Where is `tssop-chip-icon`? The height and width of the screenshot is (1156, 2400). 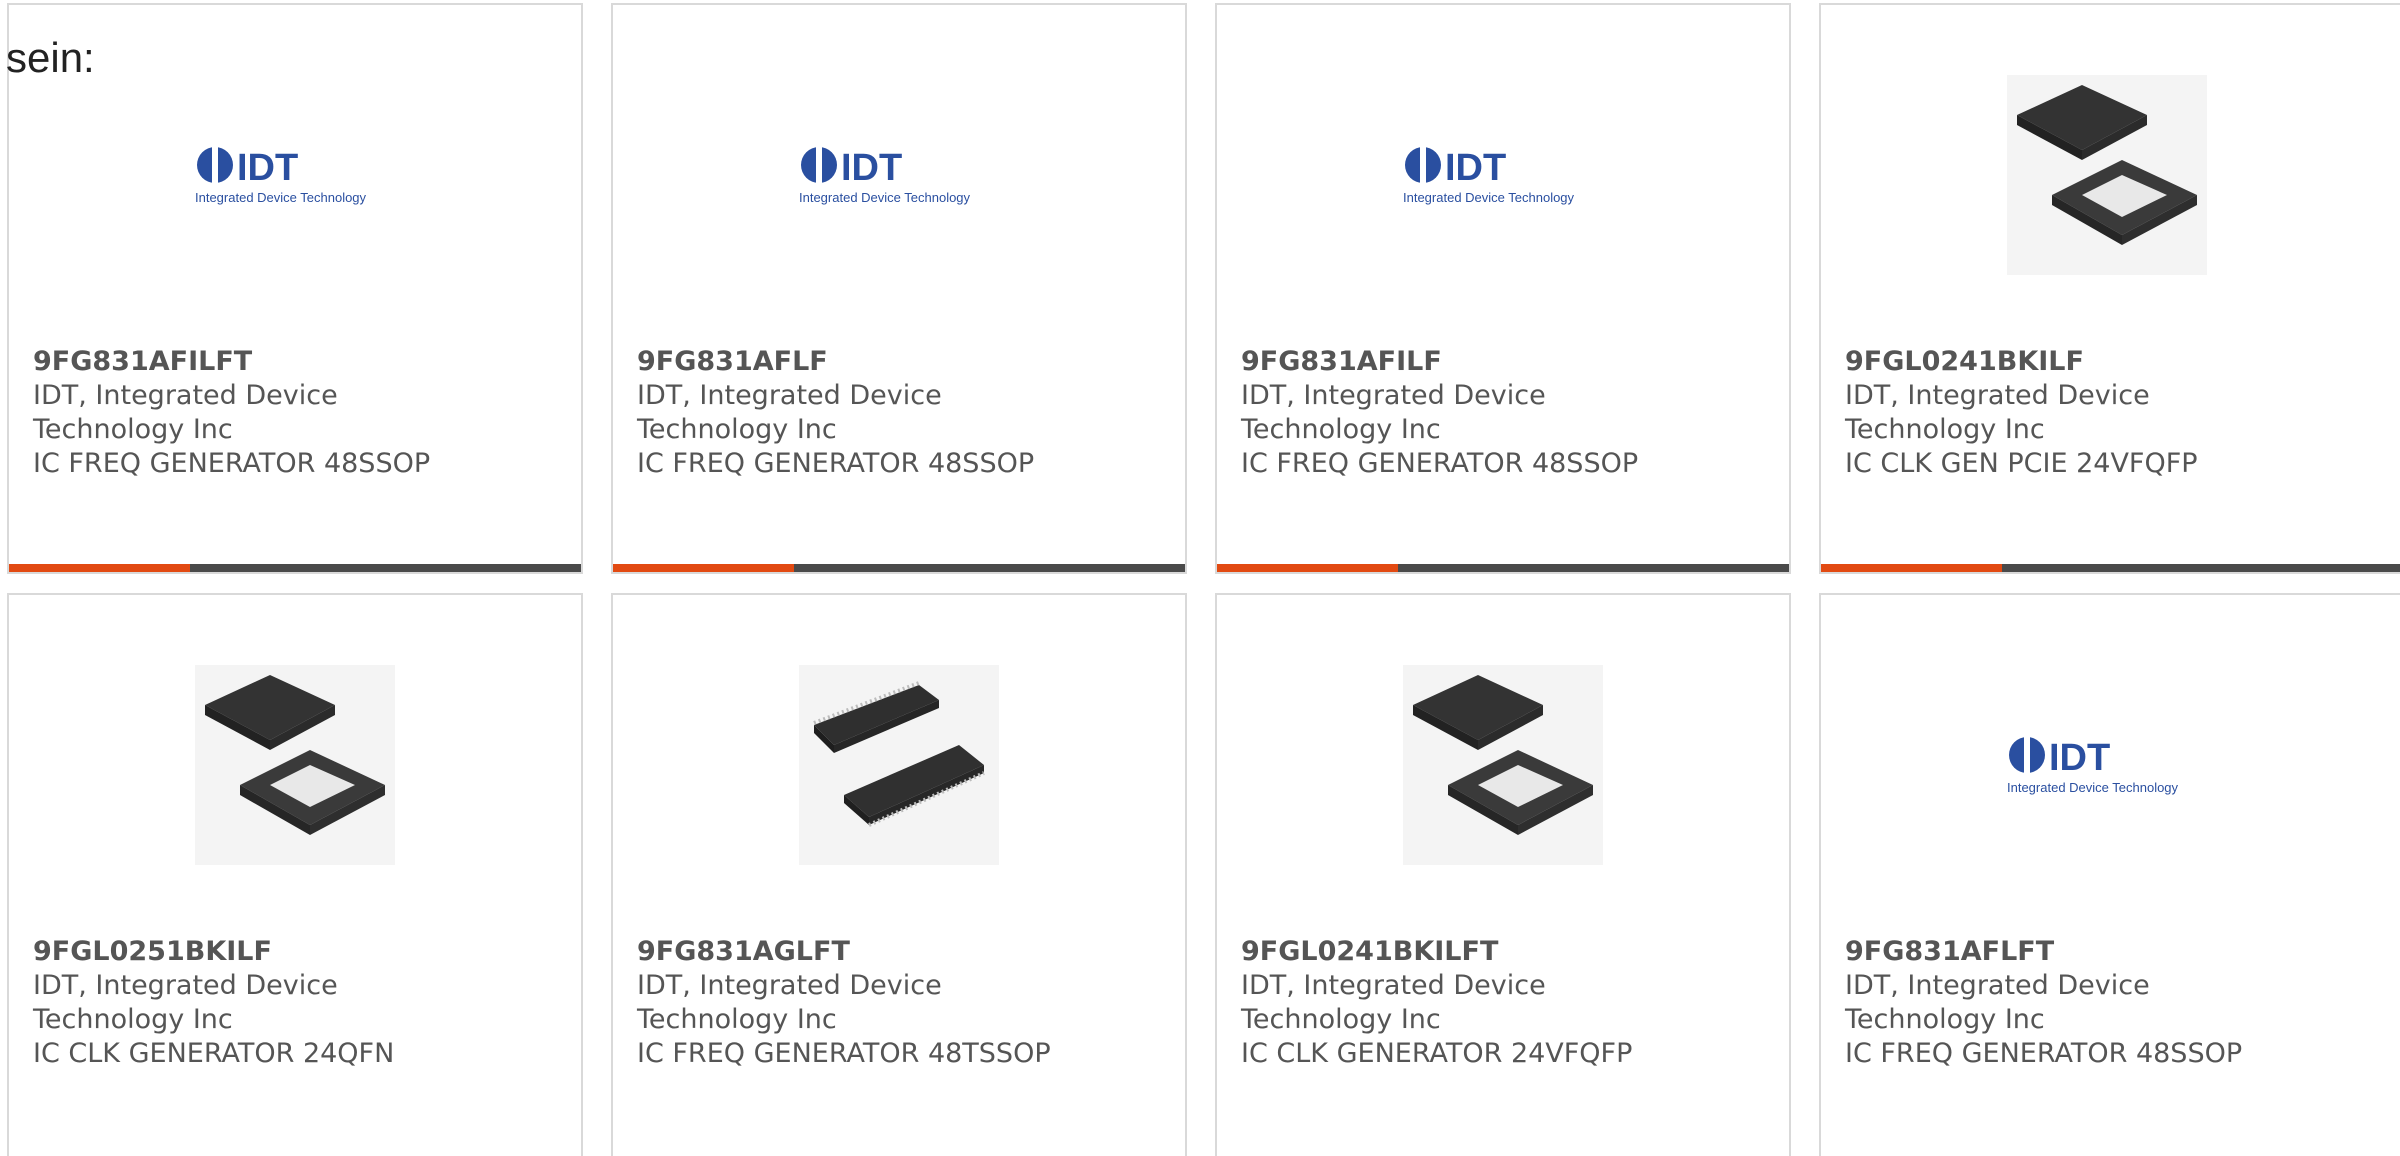
tssop-chip-icon is located at coordinates (899, 765).